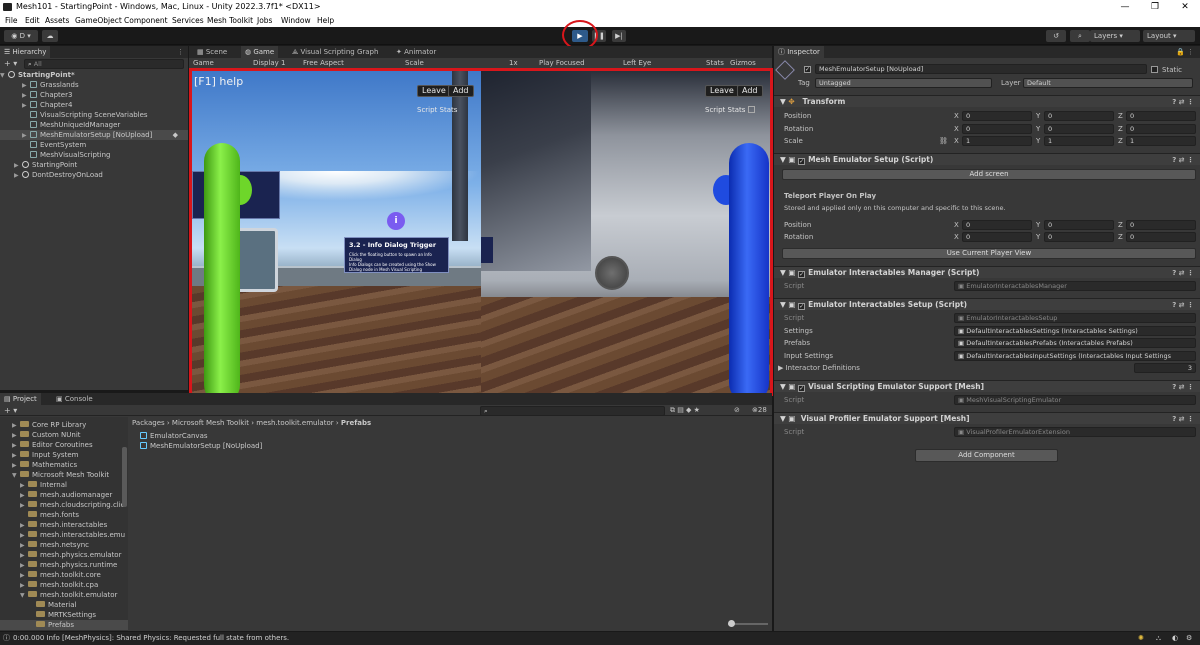 This screenshot has height=645, width=1200. Describe the element at coordinates (1185, 7) in the screenshot. I see `close-icon: ✕` at that location.